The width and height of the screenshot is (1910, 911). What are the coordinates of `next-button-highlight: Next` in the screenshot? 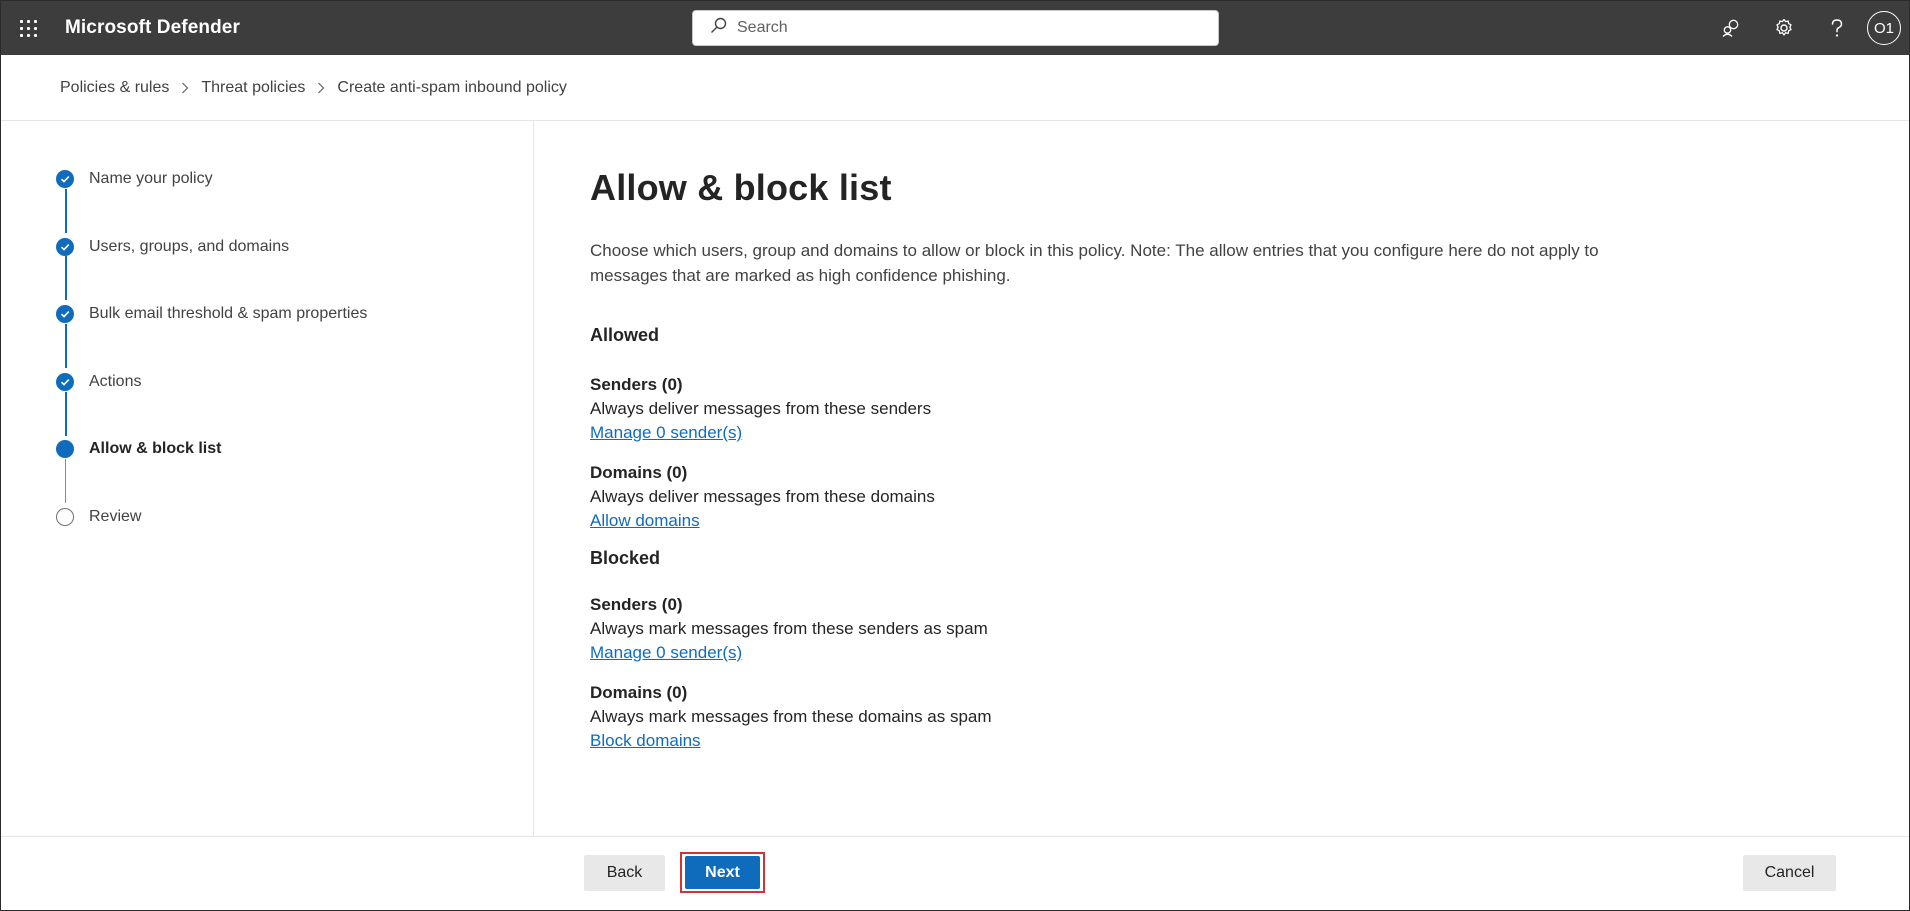 It's located at (722, 872).